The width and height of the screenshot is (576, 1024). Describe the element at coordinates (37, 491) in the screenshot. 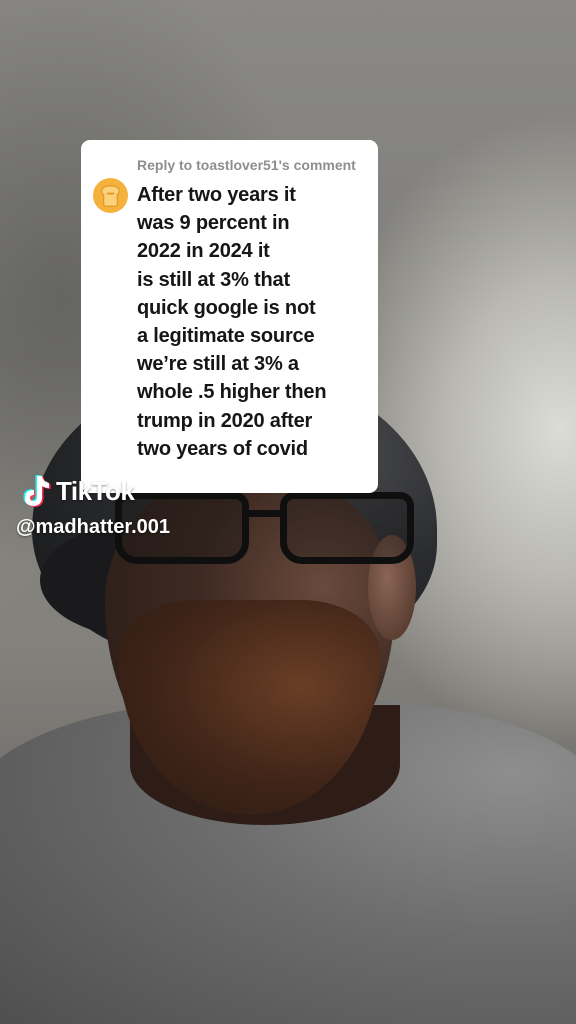

I see `tiktok-note-icon` at that location.